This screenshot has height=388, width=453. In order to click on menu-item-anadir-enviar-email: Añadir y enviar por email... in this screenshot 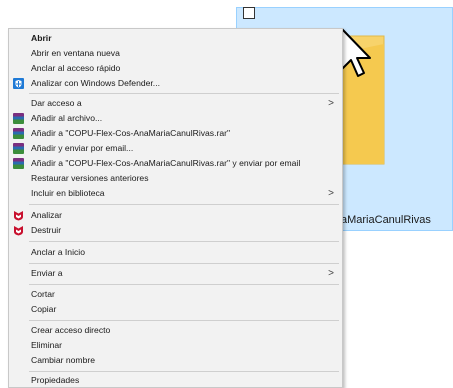, I will do `click(175, 148)`.